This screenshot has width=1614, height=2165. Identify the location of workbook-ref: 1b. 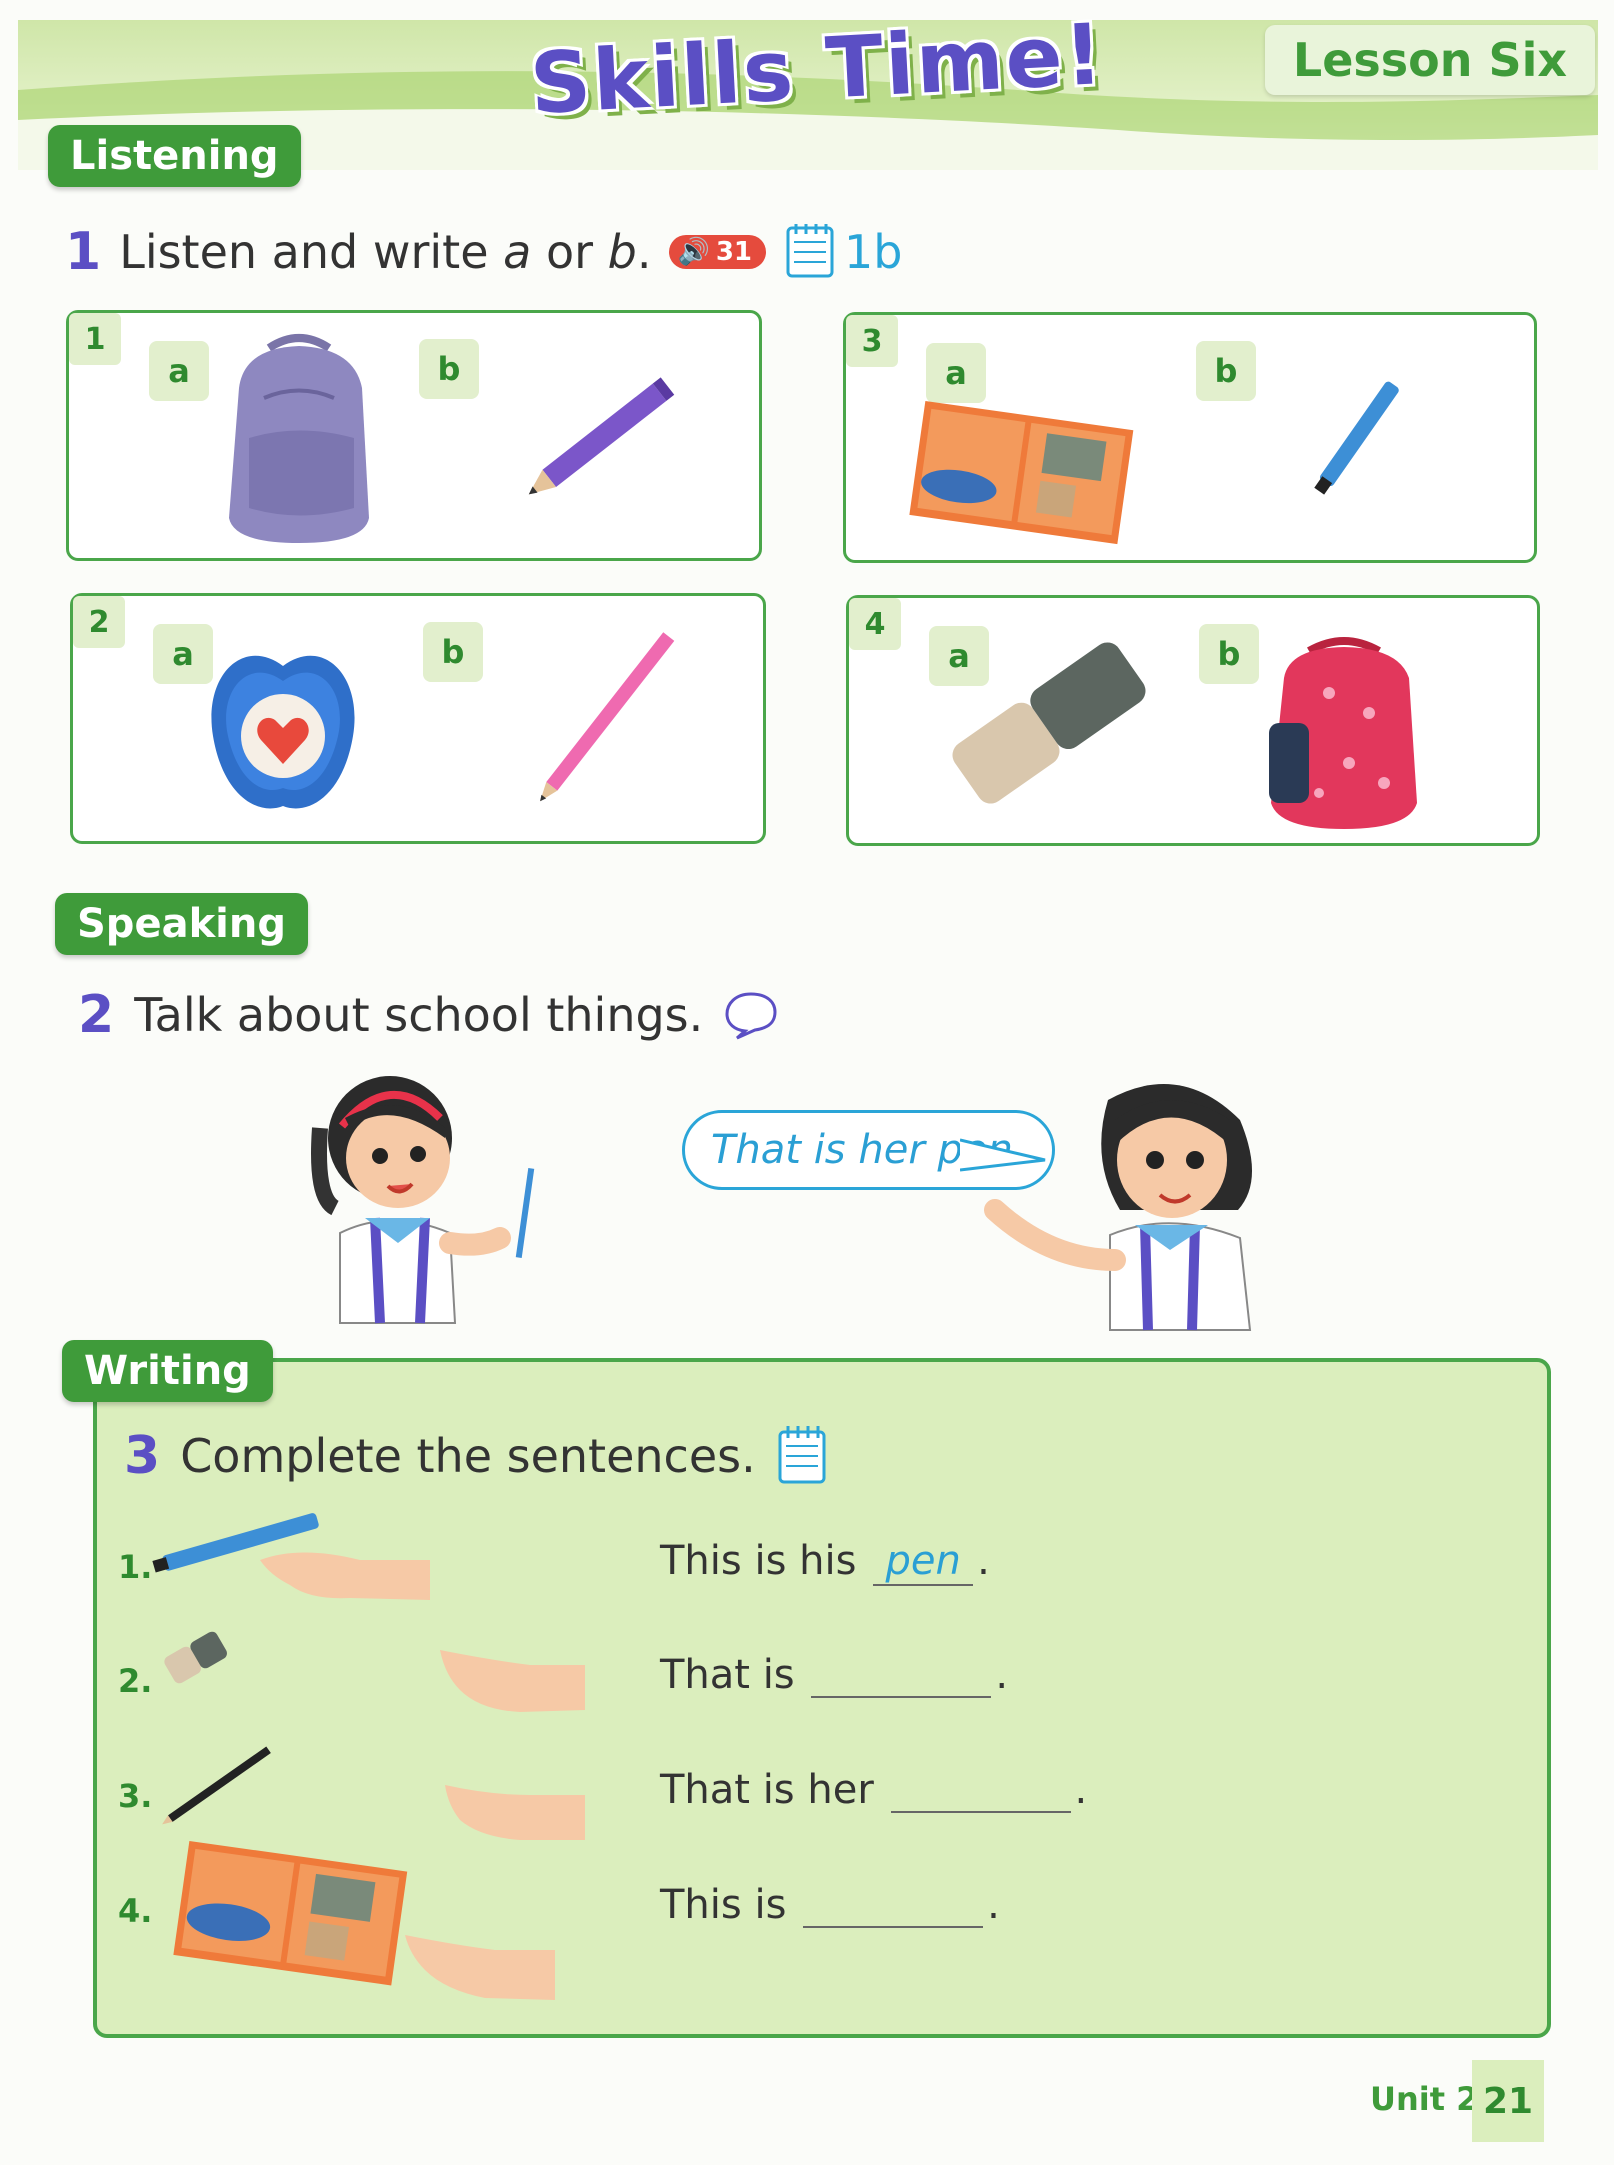
(873, 252).